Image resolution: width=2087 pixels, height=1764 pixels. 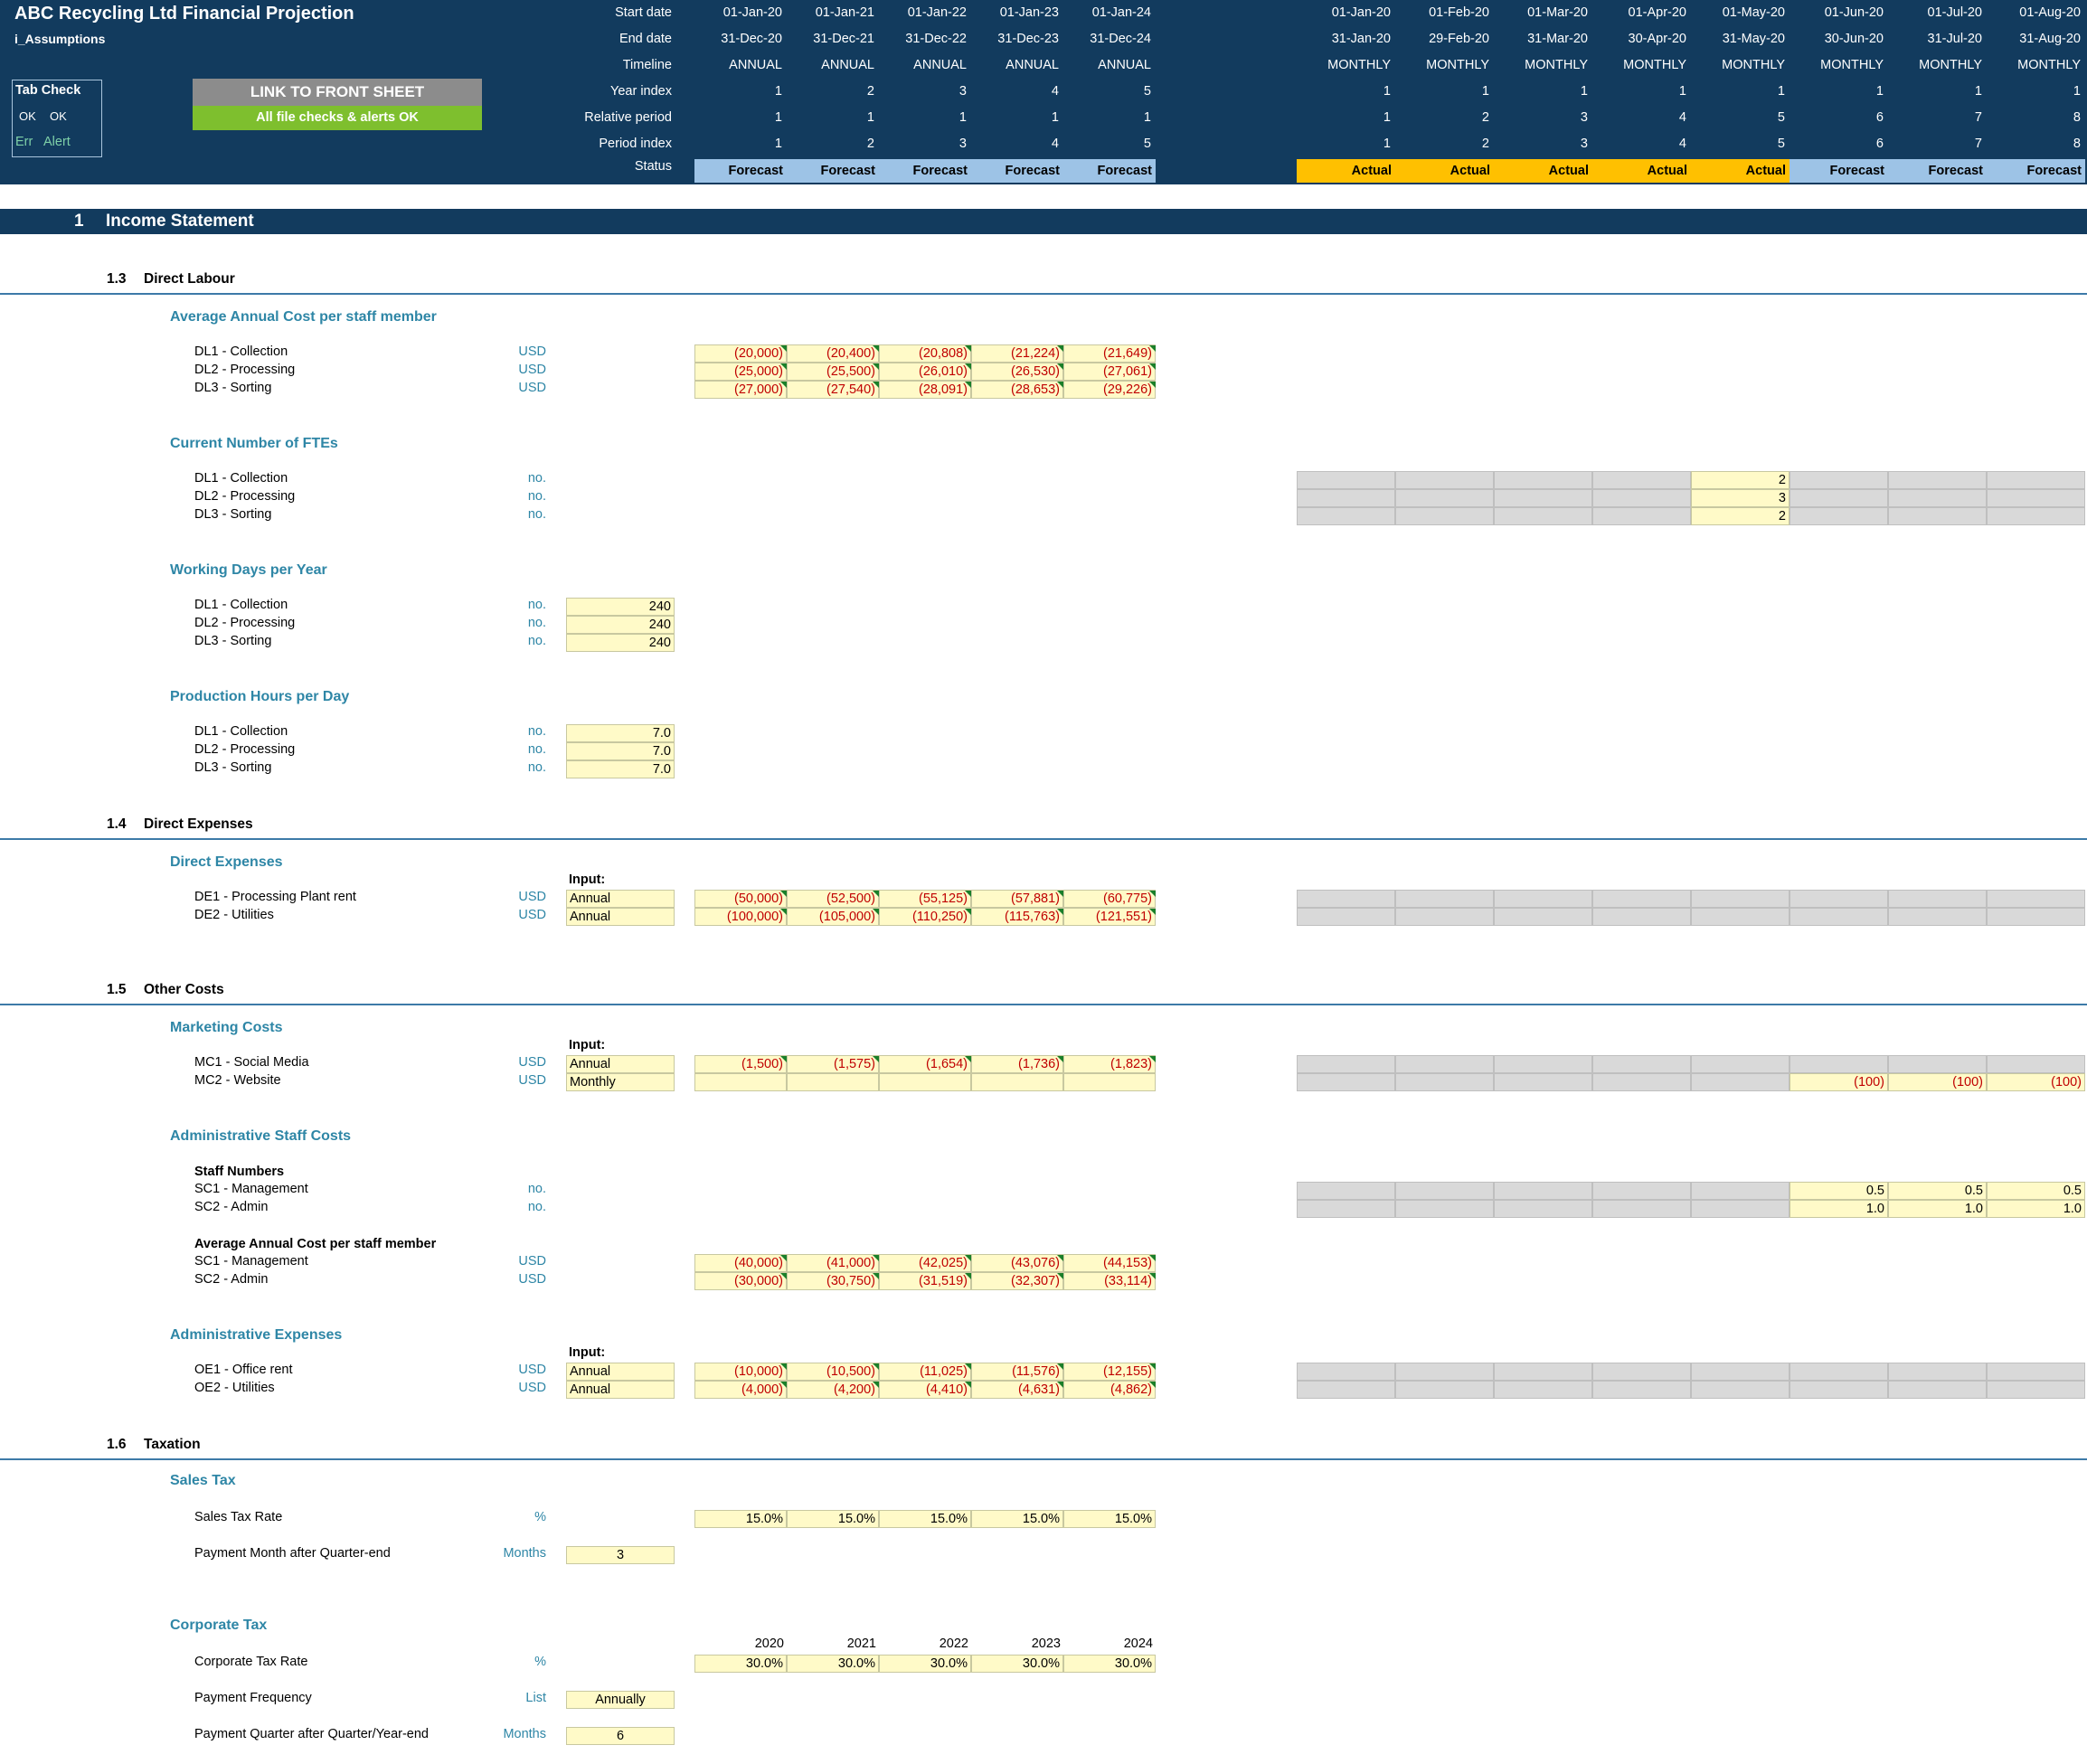 What do you see at coordinates (925, 1372) in the screenshot?
I see `annual-input-cell: (11,025)` at bounding box center [925, 1372].